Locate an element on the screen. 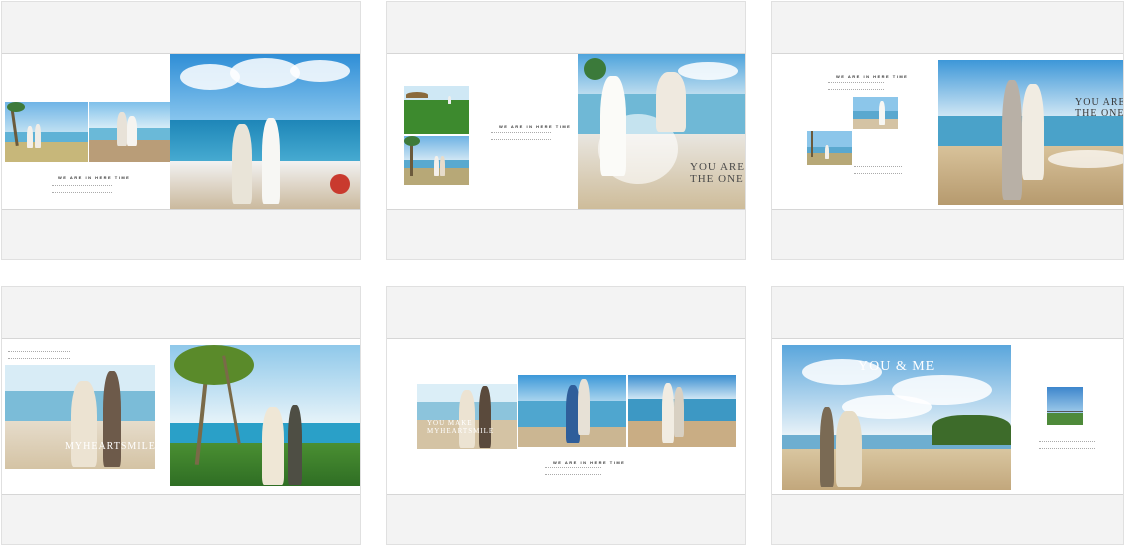 This screenshot has height=545, width=1124. overlay-title: MYHEARTSMILE is located at coordinates (110, 446).